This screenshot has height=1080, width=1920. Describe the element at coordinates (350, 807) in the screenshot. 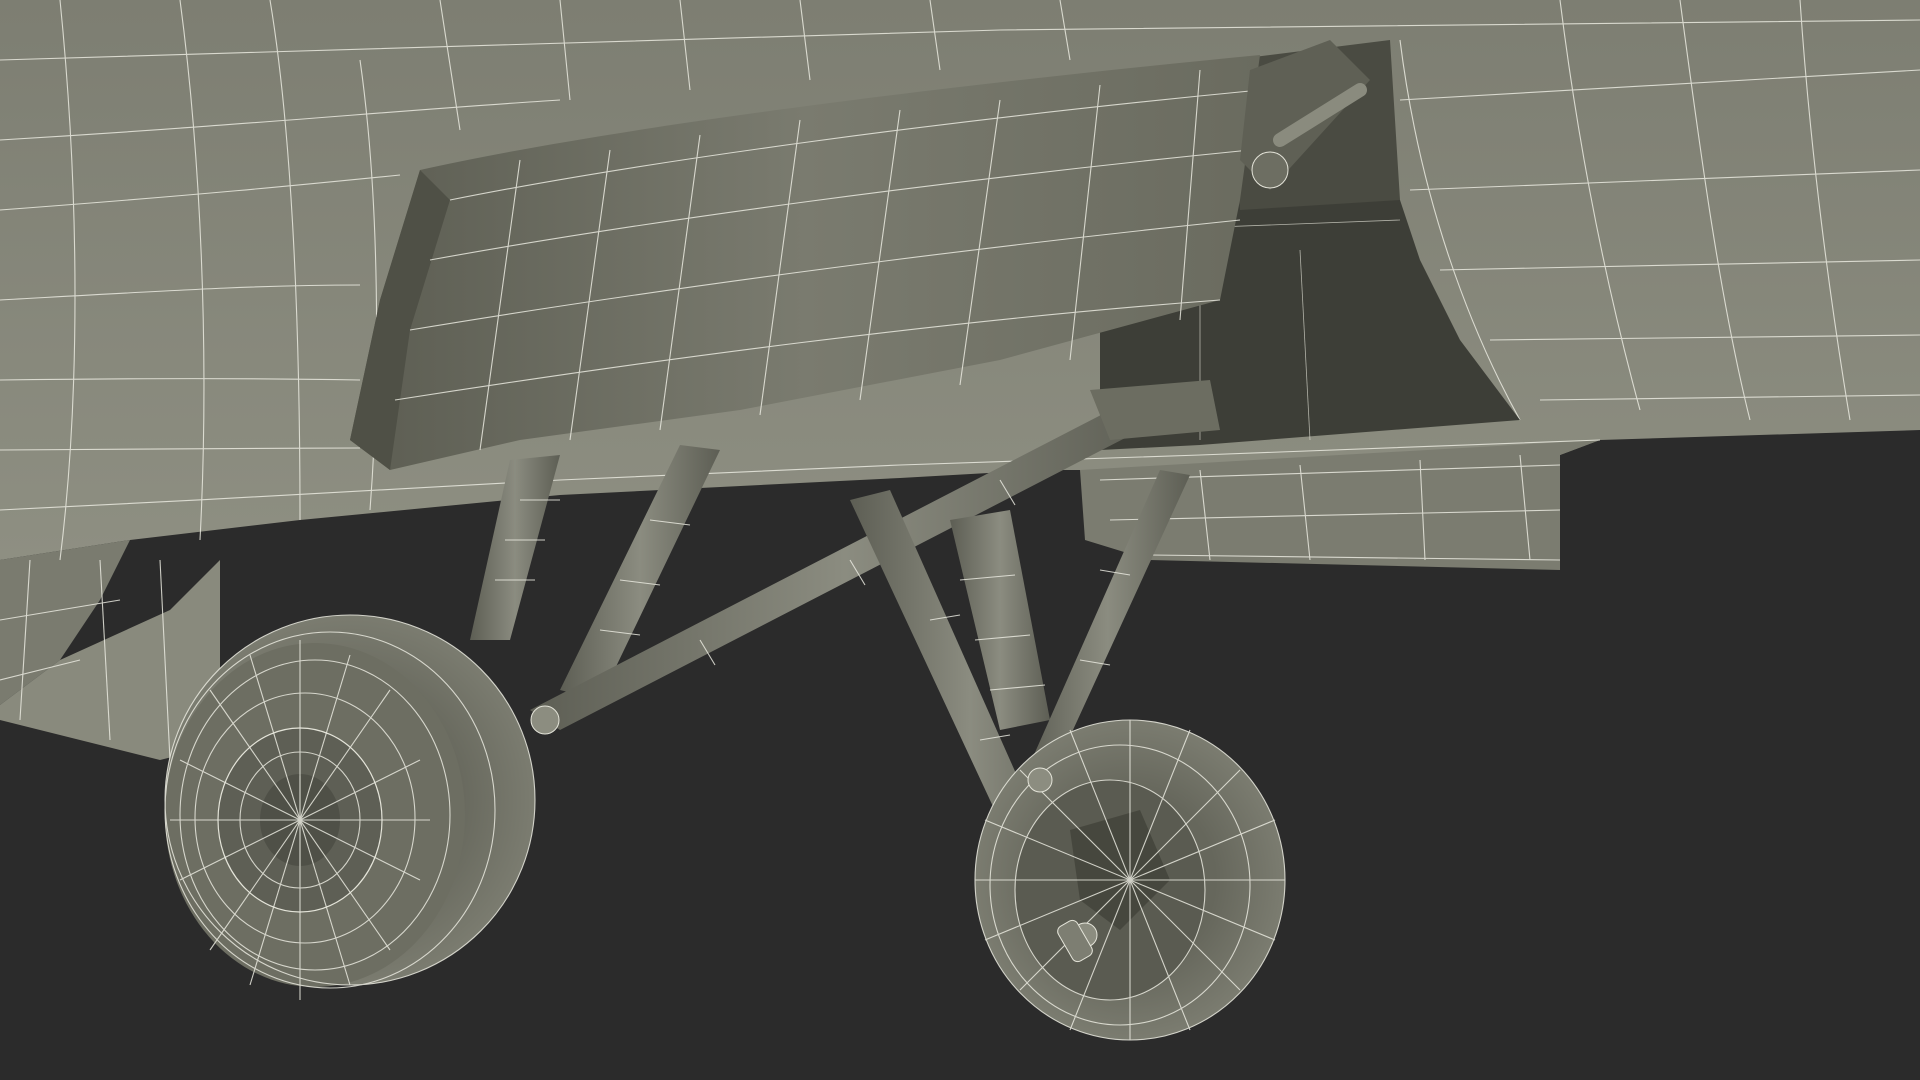

I see `main-wheel-left` at that location.